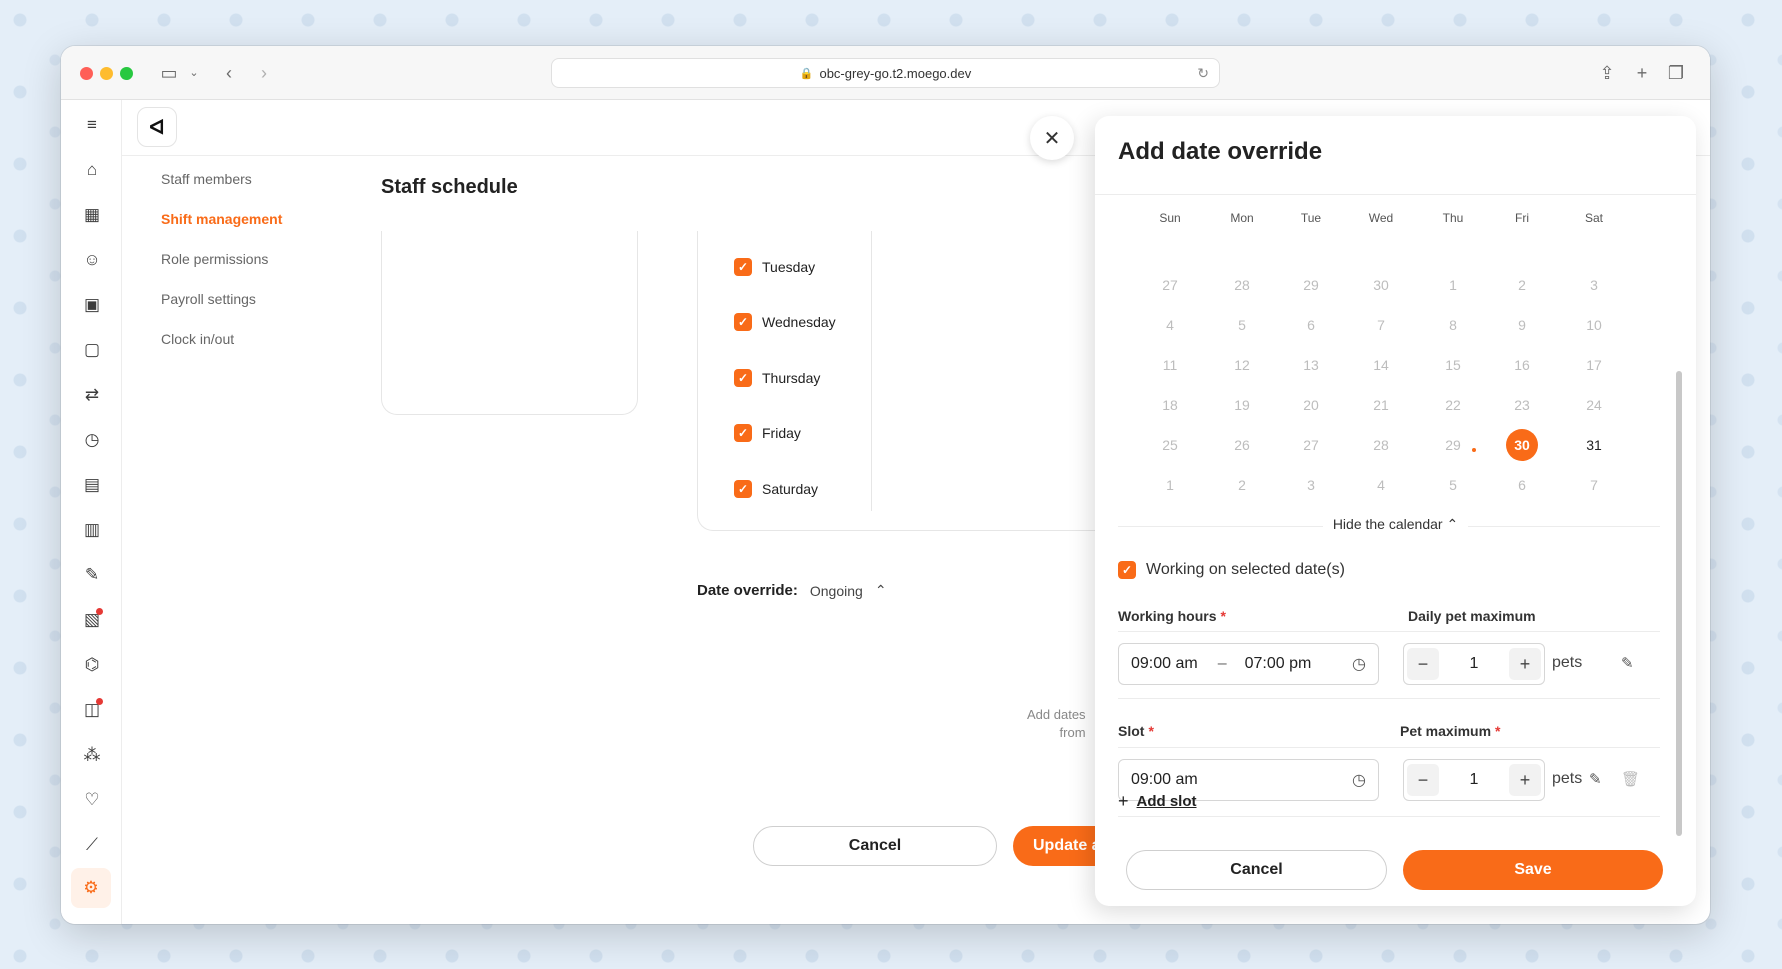 The width and height of the screenshot is (1782, 969). What do you see at coordinates (1170, 405) in the screenshot?
I see `calendar-day: 18` at bounding box center [1170, 405].